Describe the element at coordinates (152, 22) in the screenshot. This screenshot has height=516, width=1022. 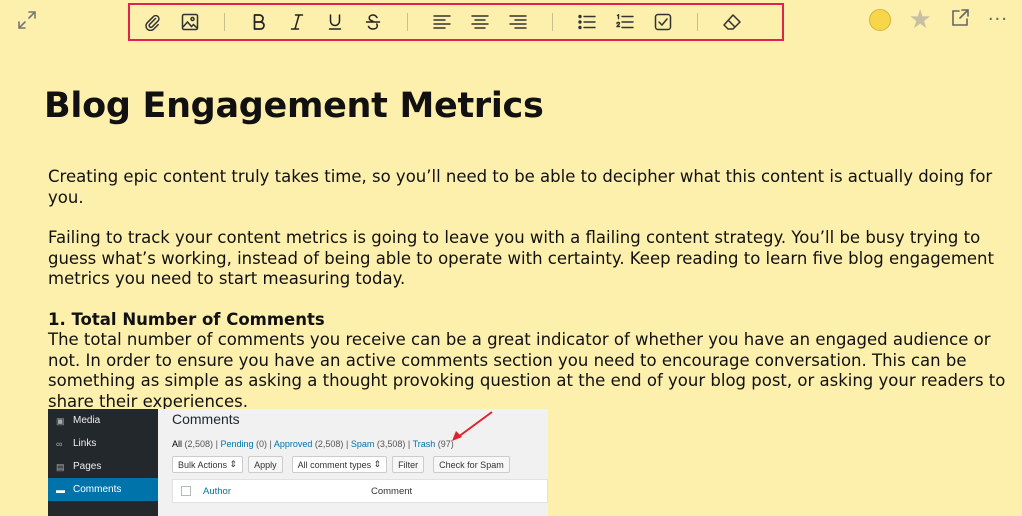
I see `attach-icon` at that location.